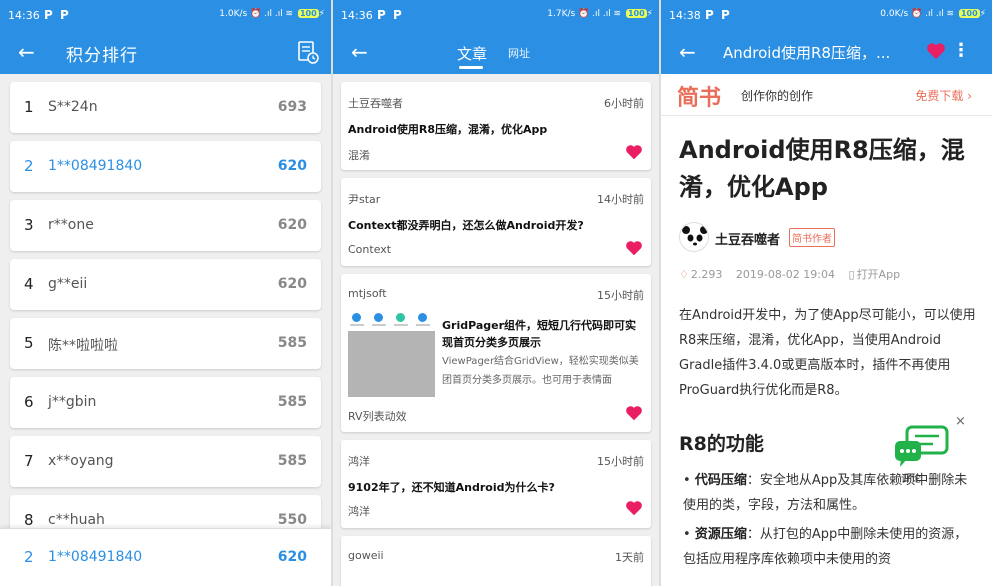  Describe the element at coordinates (600, 14) in the screenshot. I see `status-right: 1.7K/s ⏰ .ıl .ıl ≋ 100 ⚡` at that location.